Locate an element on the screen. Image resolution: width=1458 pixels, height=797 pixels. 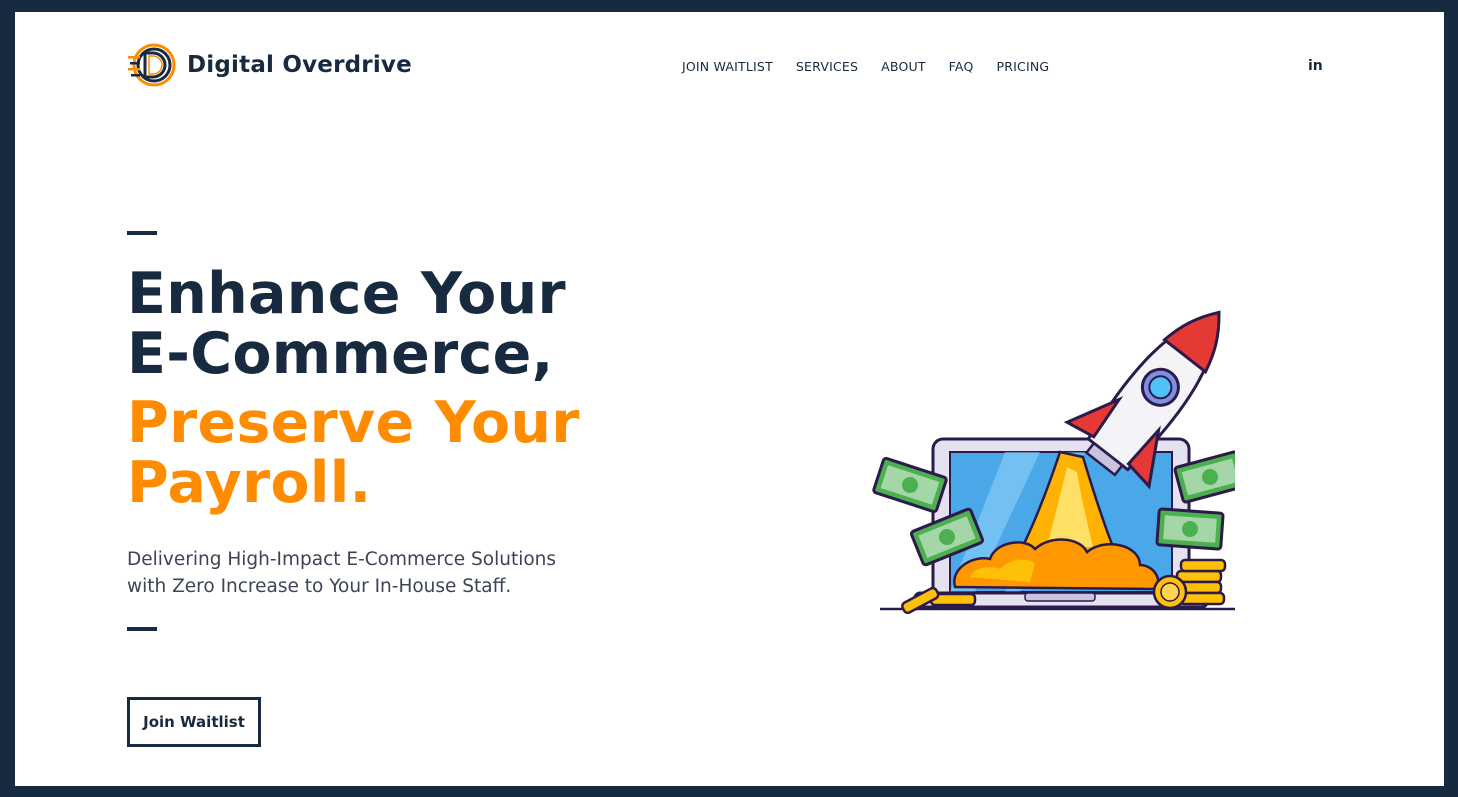
brand-logo: Digital Overdrive is located at coordinates (269, 65).